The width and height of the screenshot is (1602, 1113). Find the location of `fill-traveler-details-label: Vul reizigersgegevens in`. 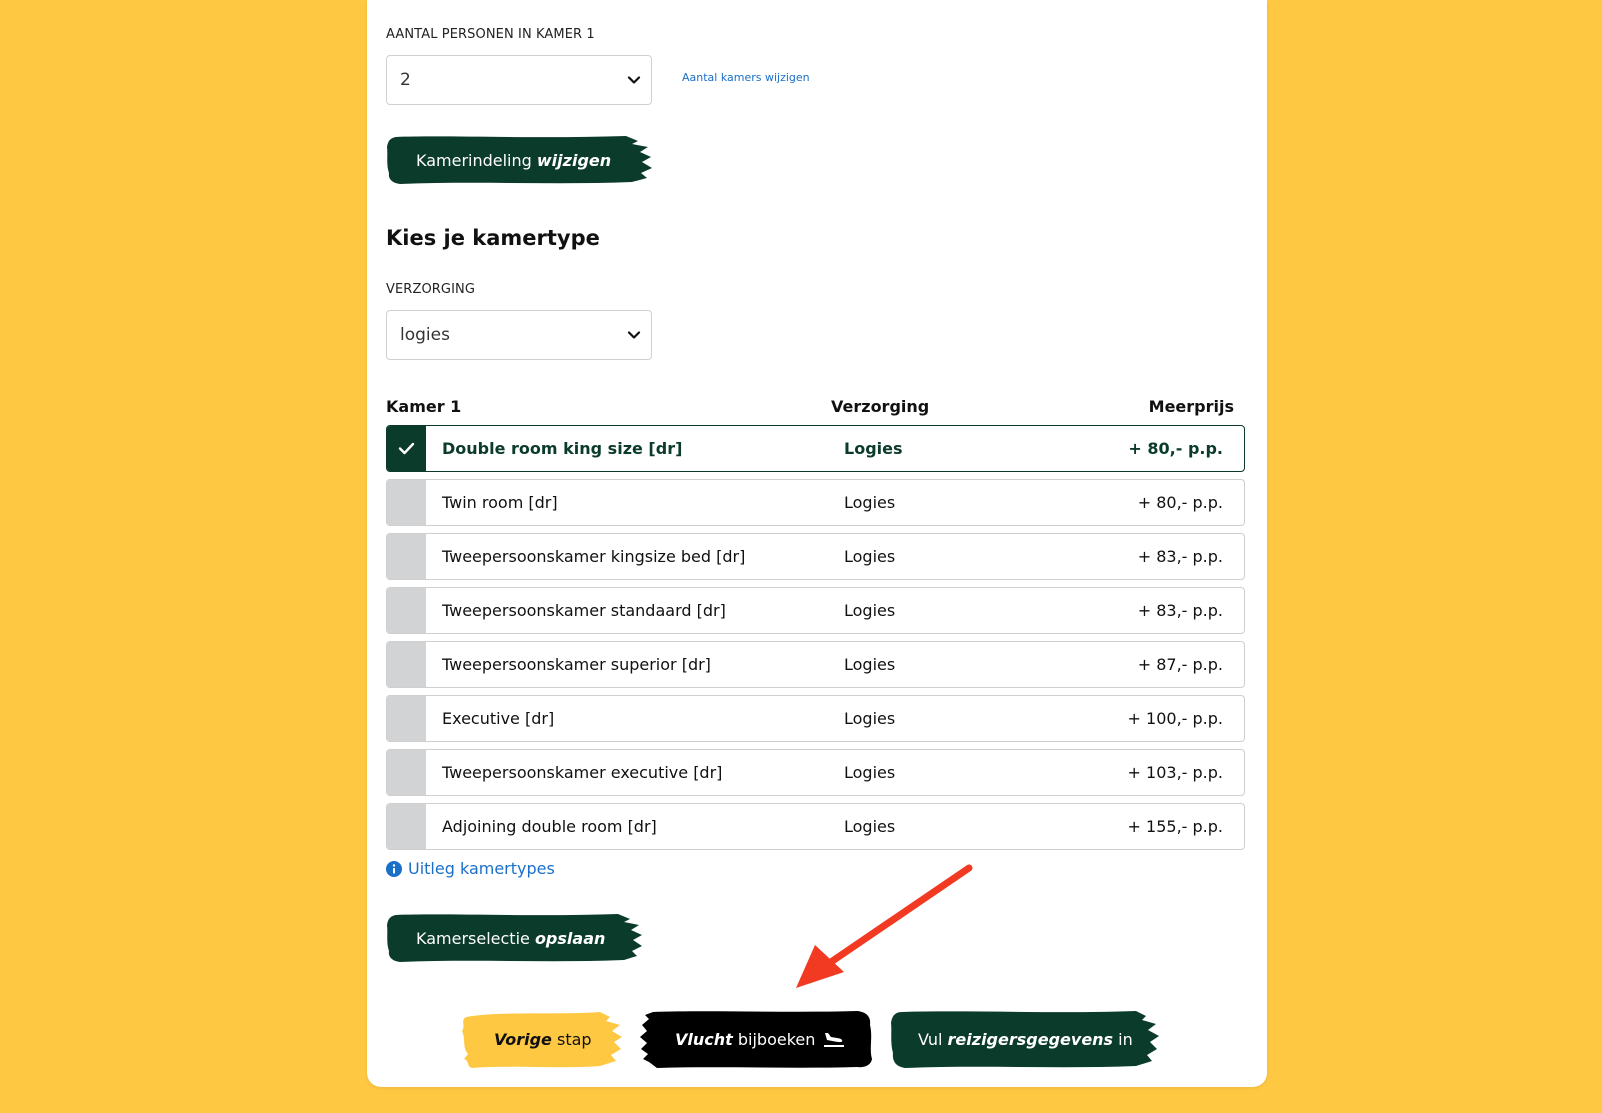

fill-traveler-details-label: Vul reizigersgegevens in is located at coordinates (1025, 1039).